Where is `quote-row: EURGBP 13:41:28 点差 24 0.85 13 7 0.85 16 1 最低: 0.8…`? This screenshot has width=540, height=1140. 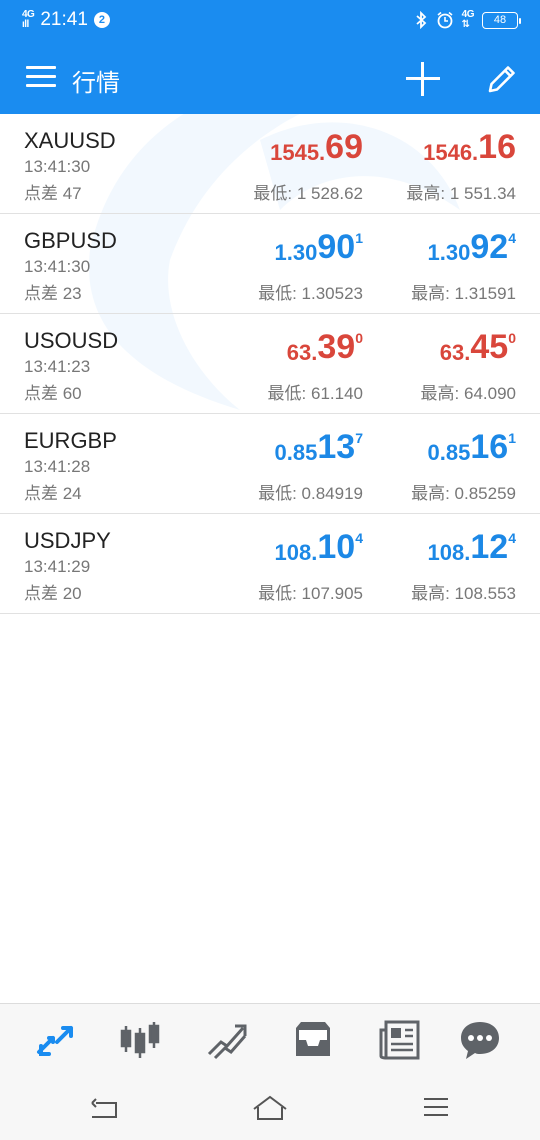
quote-row: EURGBP 13:41:28 点差 24 0.85 13 7 0.85 16 1 最低: 0.8… is located at coordinates (270, 464).